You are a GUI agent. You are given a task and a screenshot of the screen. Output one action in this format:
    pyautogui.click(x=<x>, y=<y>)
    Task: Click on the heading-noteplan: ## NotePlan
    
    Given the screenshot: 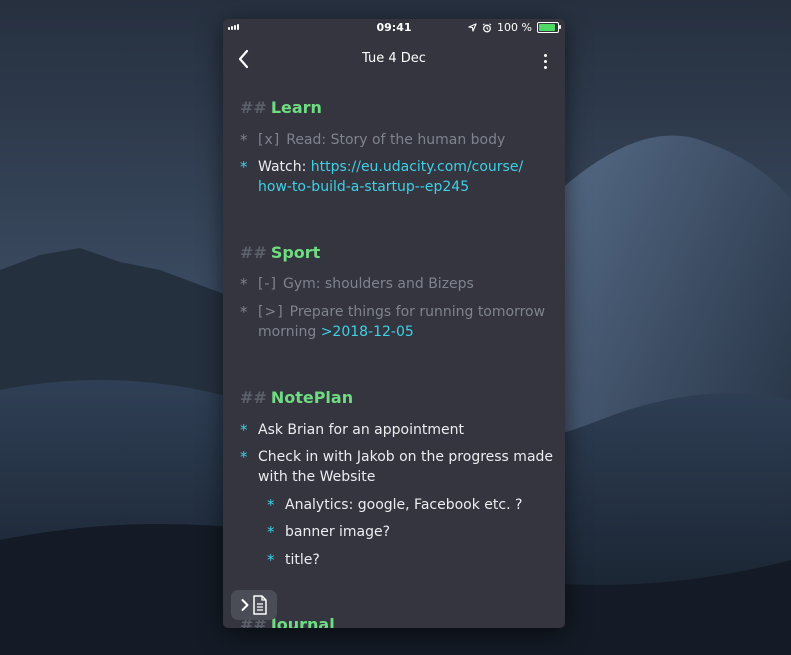 What is the action you would take?
    pyautogui.click(x=297, y=397)
    